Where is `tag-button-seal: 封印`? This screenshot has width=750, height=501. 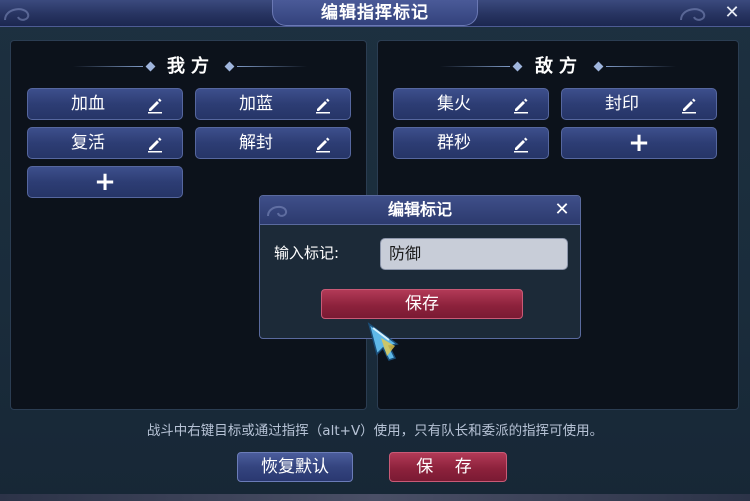 tag-button-seal: 封印 is located at coordinates (639, 104).